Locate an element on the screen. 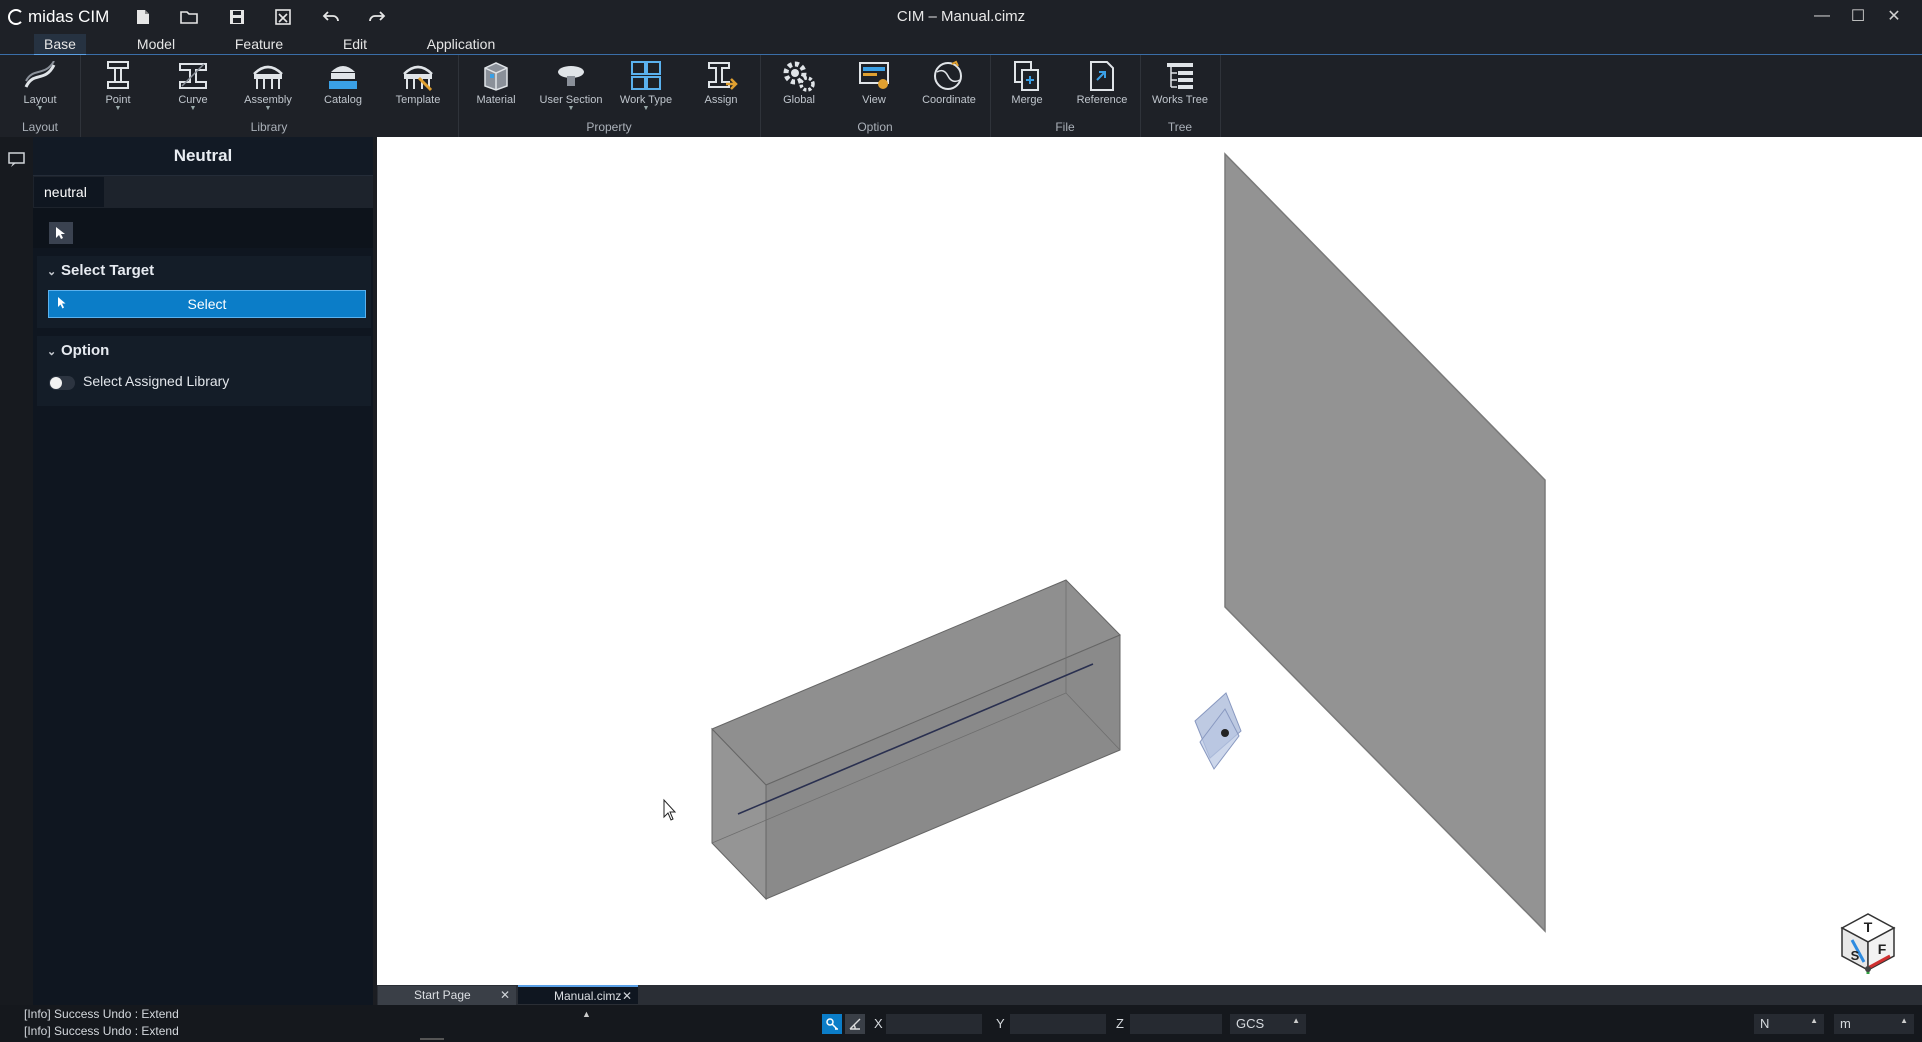 The width and height of the screenshot is (1922, 1042). point-marker-icon is located at coordinates (1218, 731).